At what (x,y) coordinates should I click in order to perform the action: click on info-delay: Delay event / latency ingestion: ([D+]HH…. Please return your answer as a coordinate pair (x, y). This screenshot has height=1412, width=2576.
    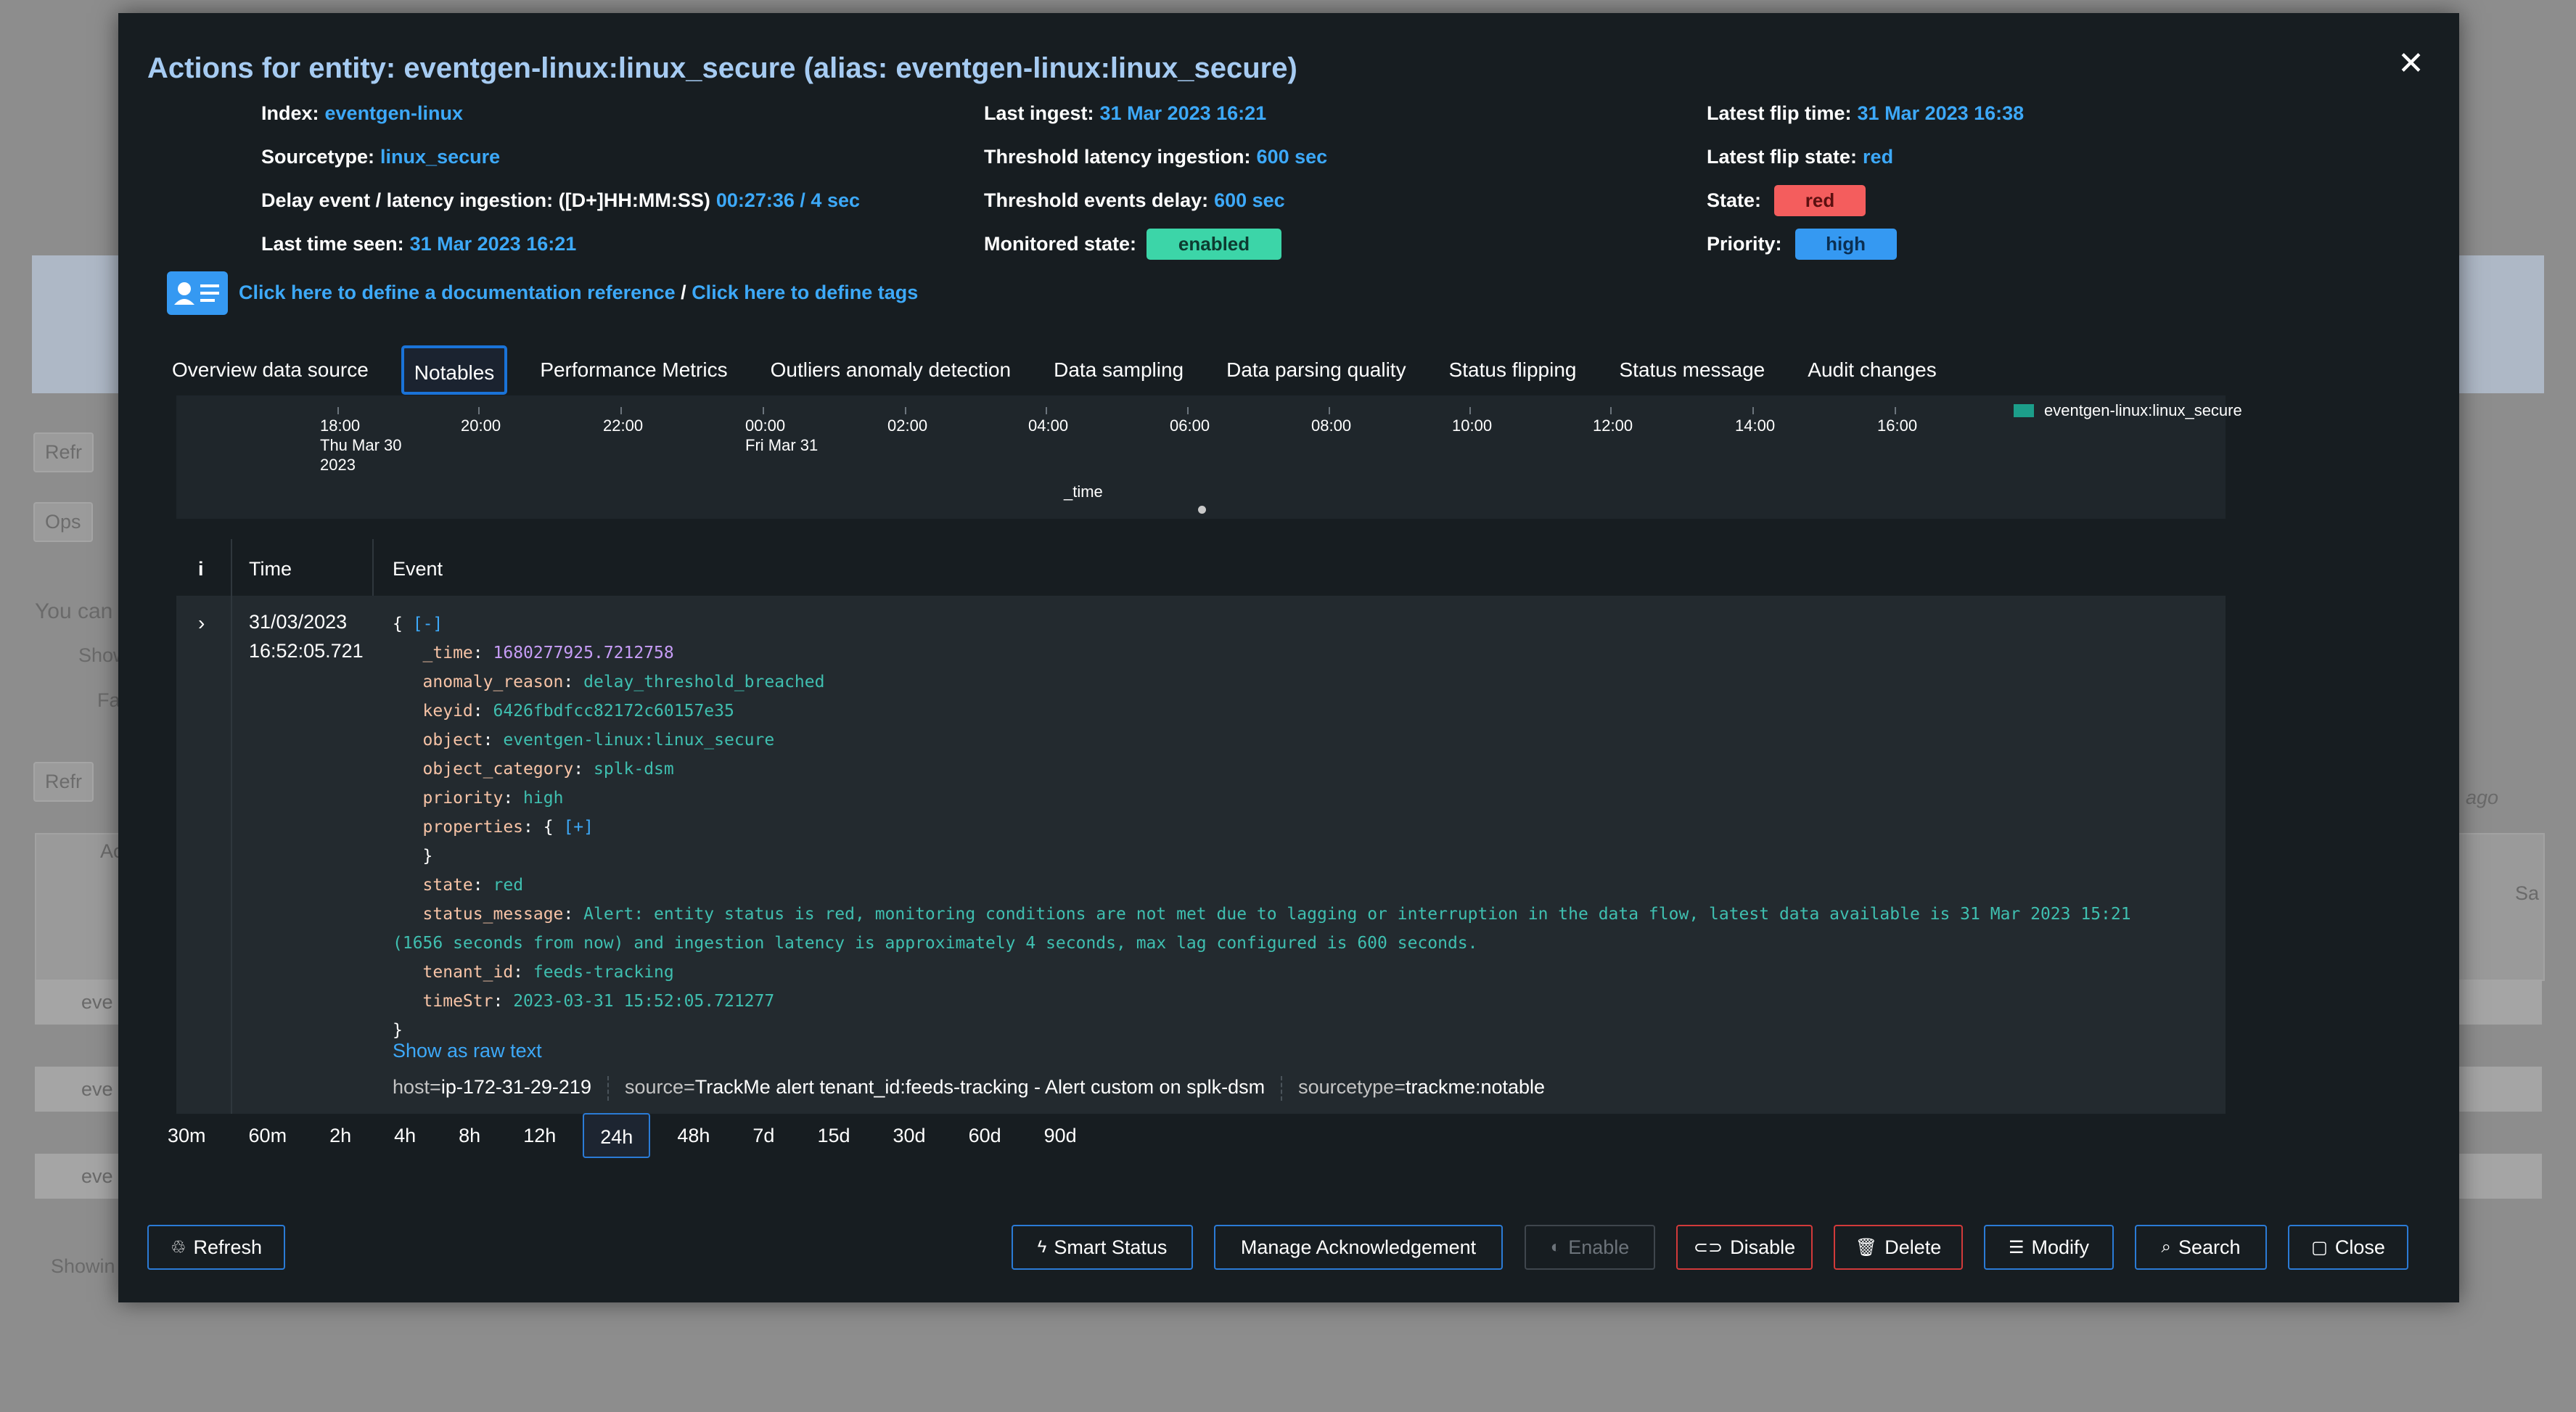
    Looking at the image, I should click on (560, 200).